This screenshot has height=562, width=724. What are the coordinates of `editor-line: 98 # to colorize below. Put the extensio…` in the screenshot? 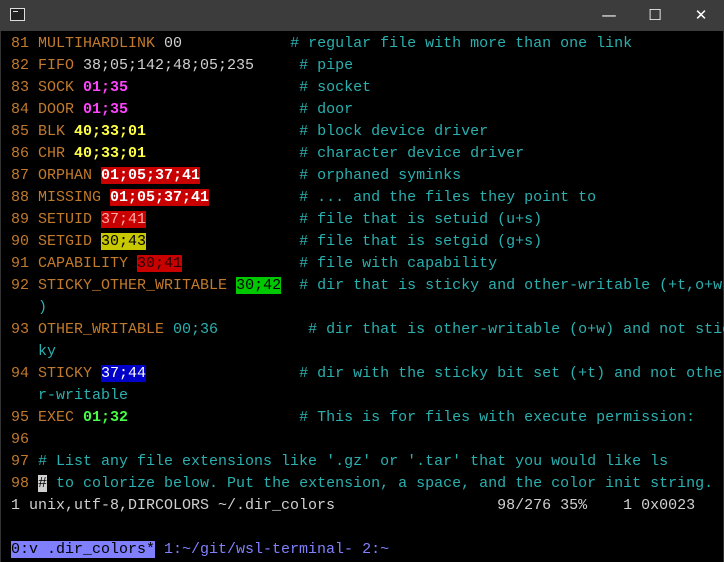 It's located at (362, 484).